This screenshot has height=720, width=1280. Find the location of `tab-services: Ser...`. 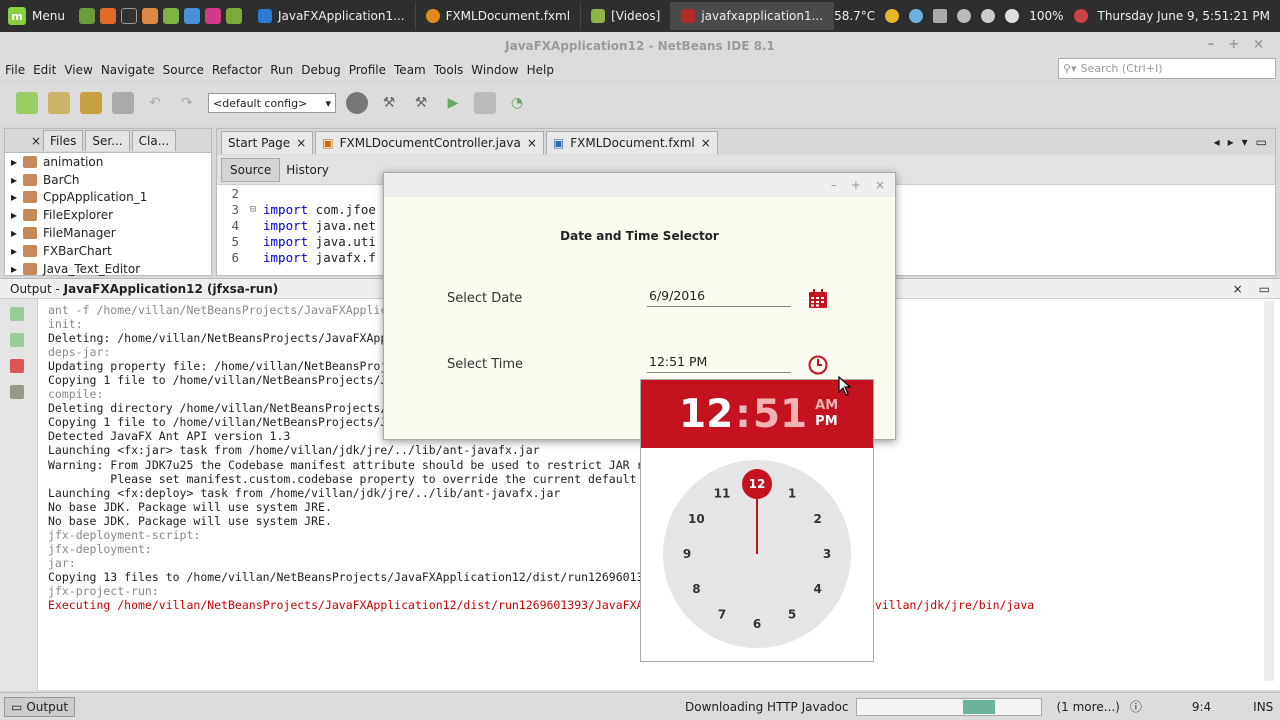

tab-services: Ser... is located at coordinates (107, 140).